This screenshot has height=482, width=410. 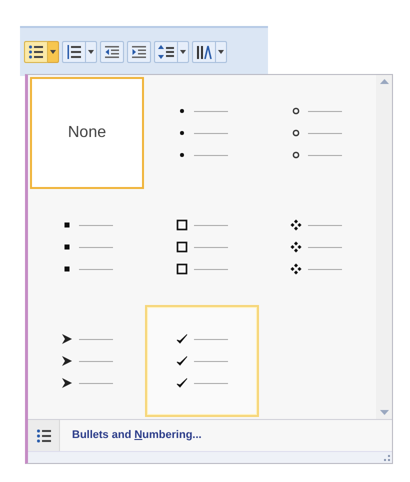 I want to click on line-spacing-icon, so click(x=166, y=52).